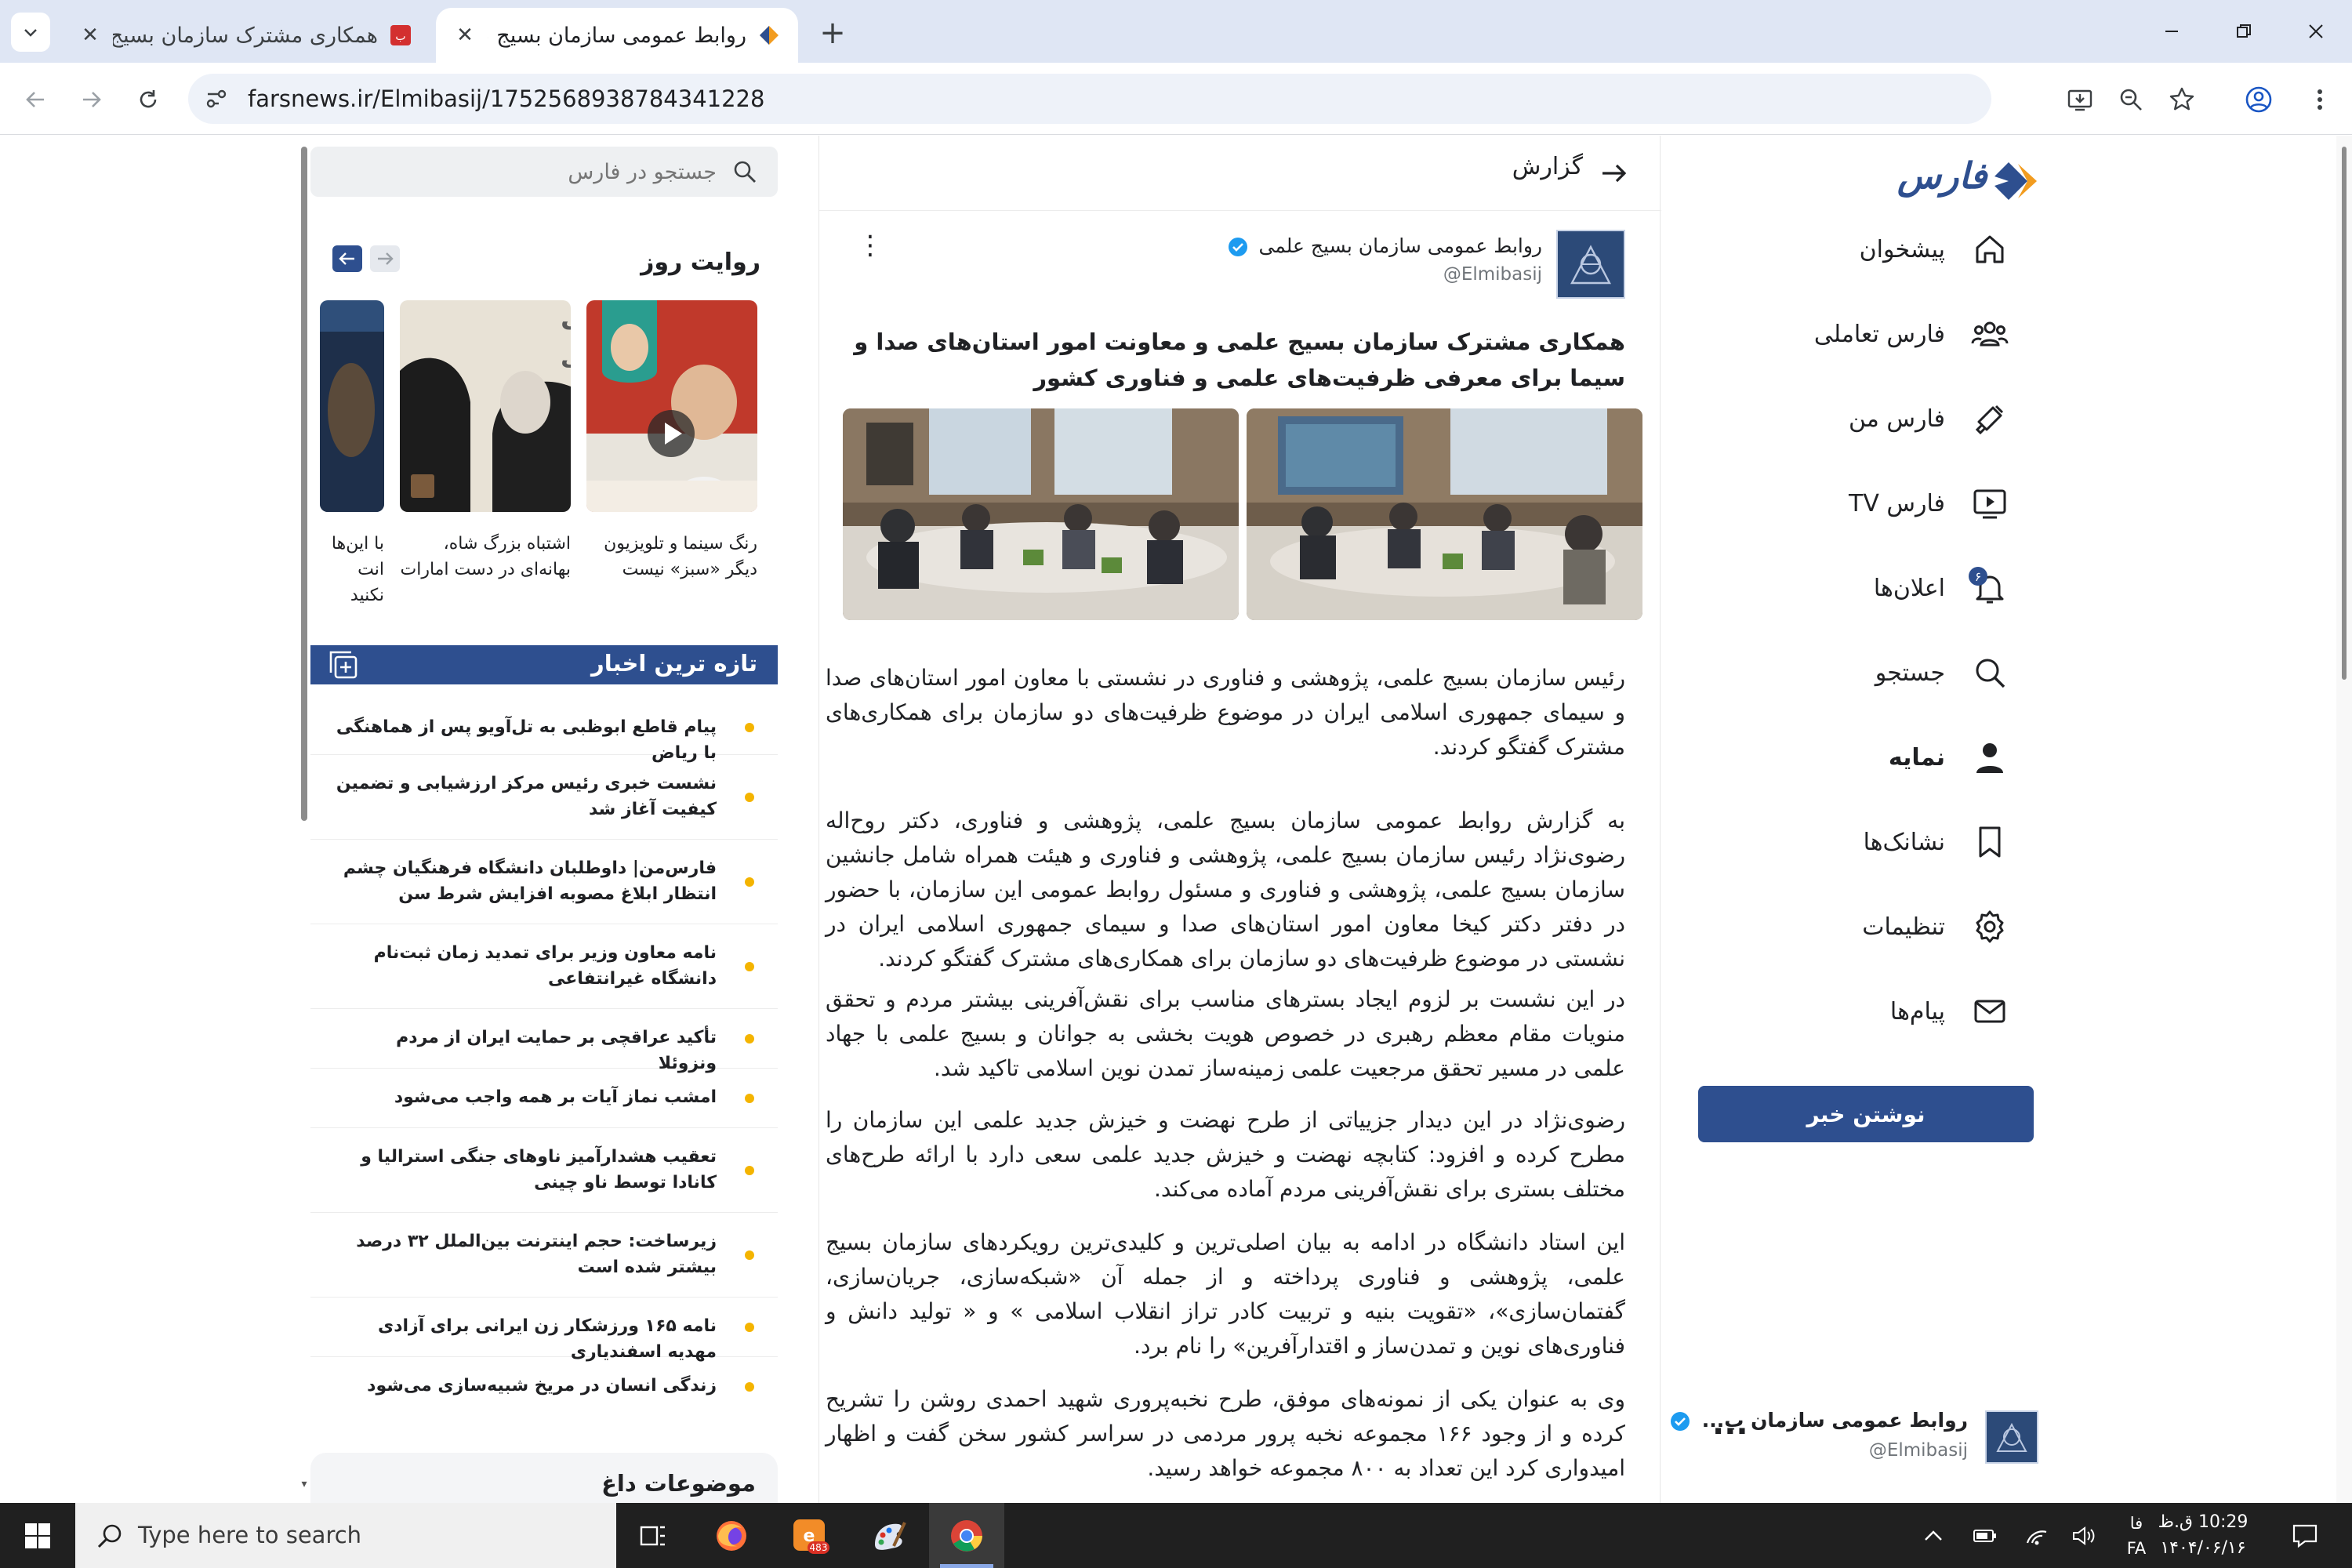  What do you see at coordinates (2181, 99) in the screenshot?
I see `bookmark-star-icon` at bounding box center [2181, 99].